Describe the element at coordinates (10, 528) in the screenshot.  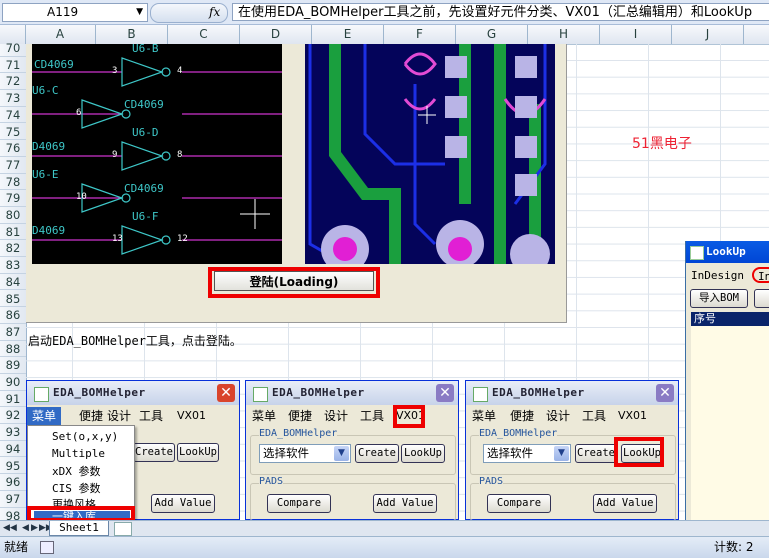
I see `first-sheet-icon: ◀◀` at that location.